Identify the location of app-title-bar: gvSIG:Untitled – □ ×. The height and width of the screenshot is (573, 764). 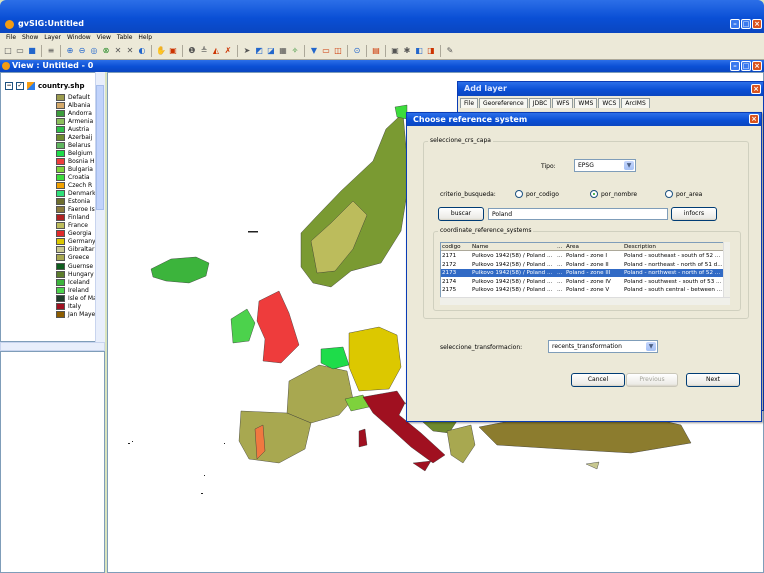
(382, 16).